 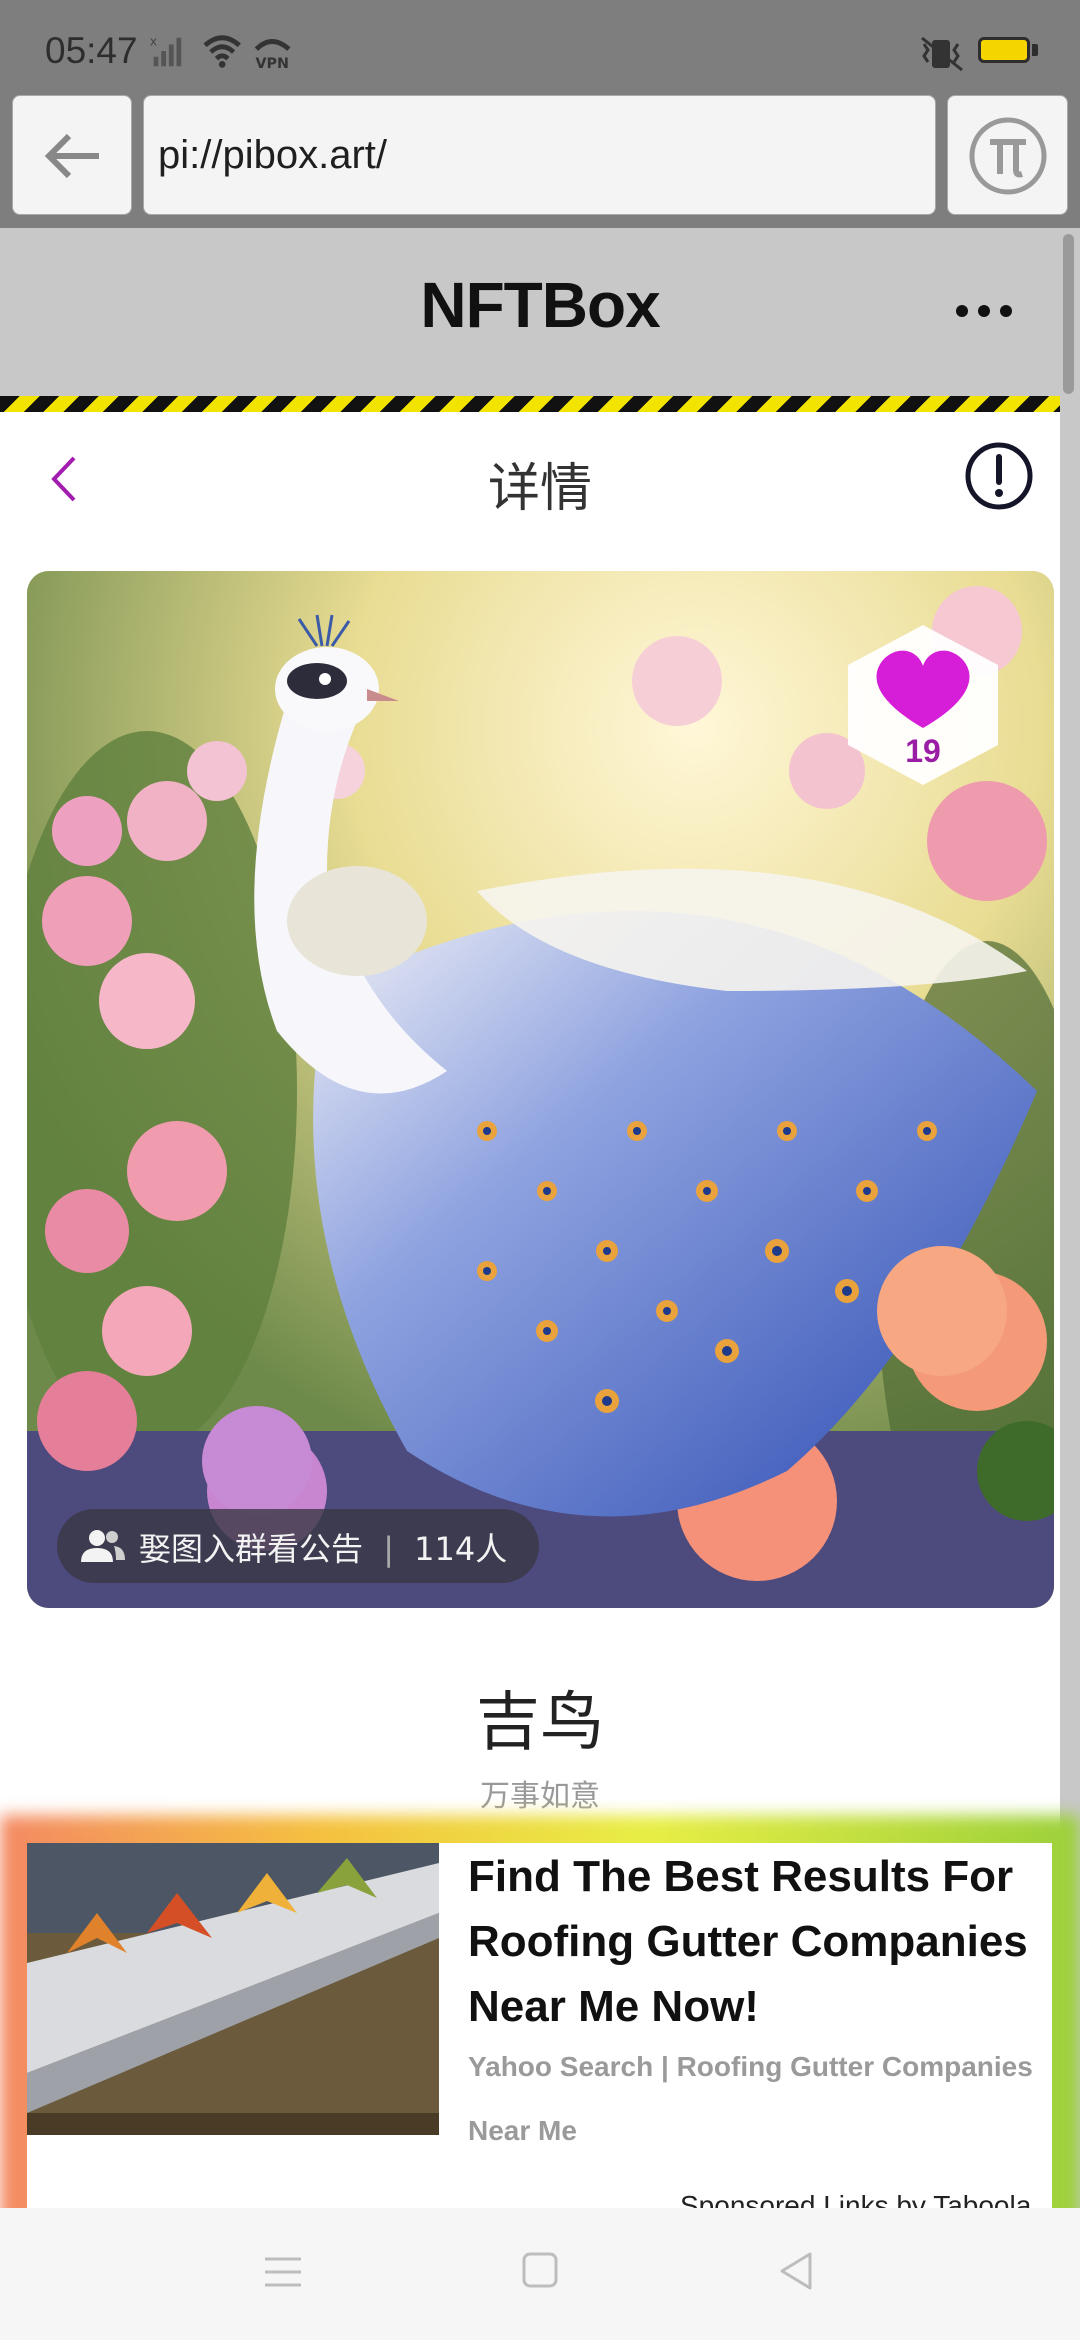 I want to click on vibrate-icon, so click(x=942, y=54).